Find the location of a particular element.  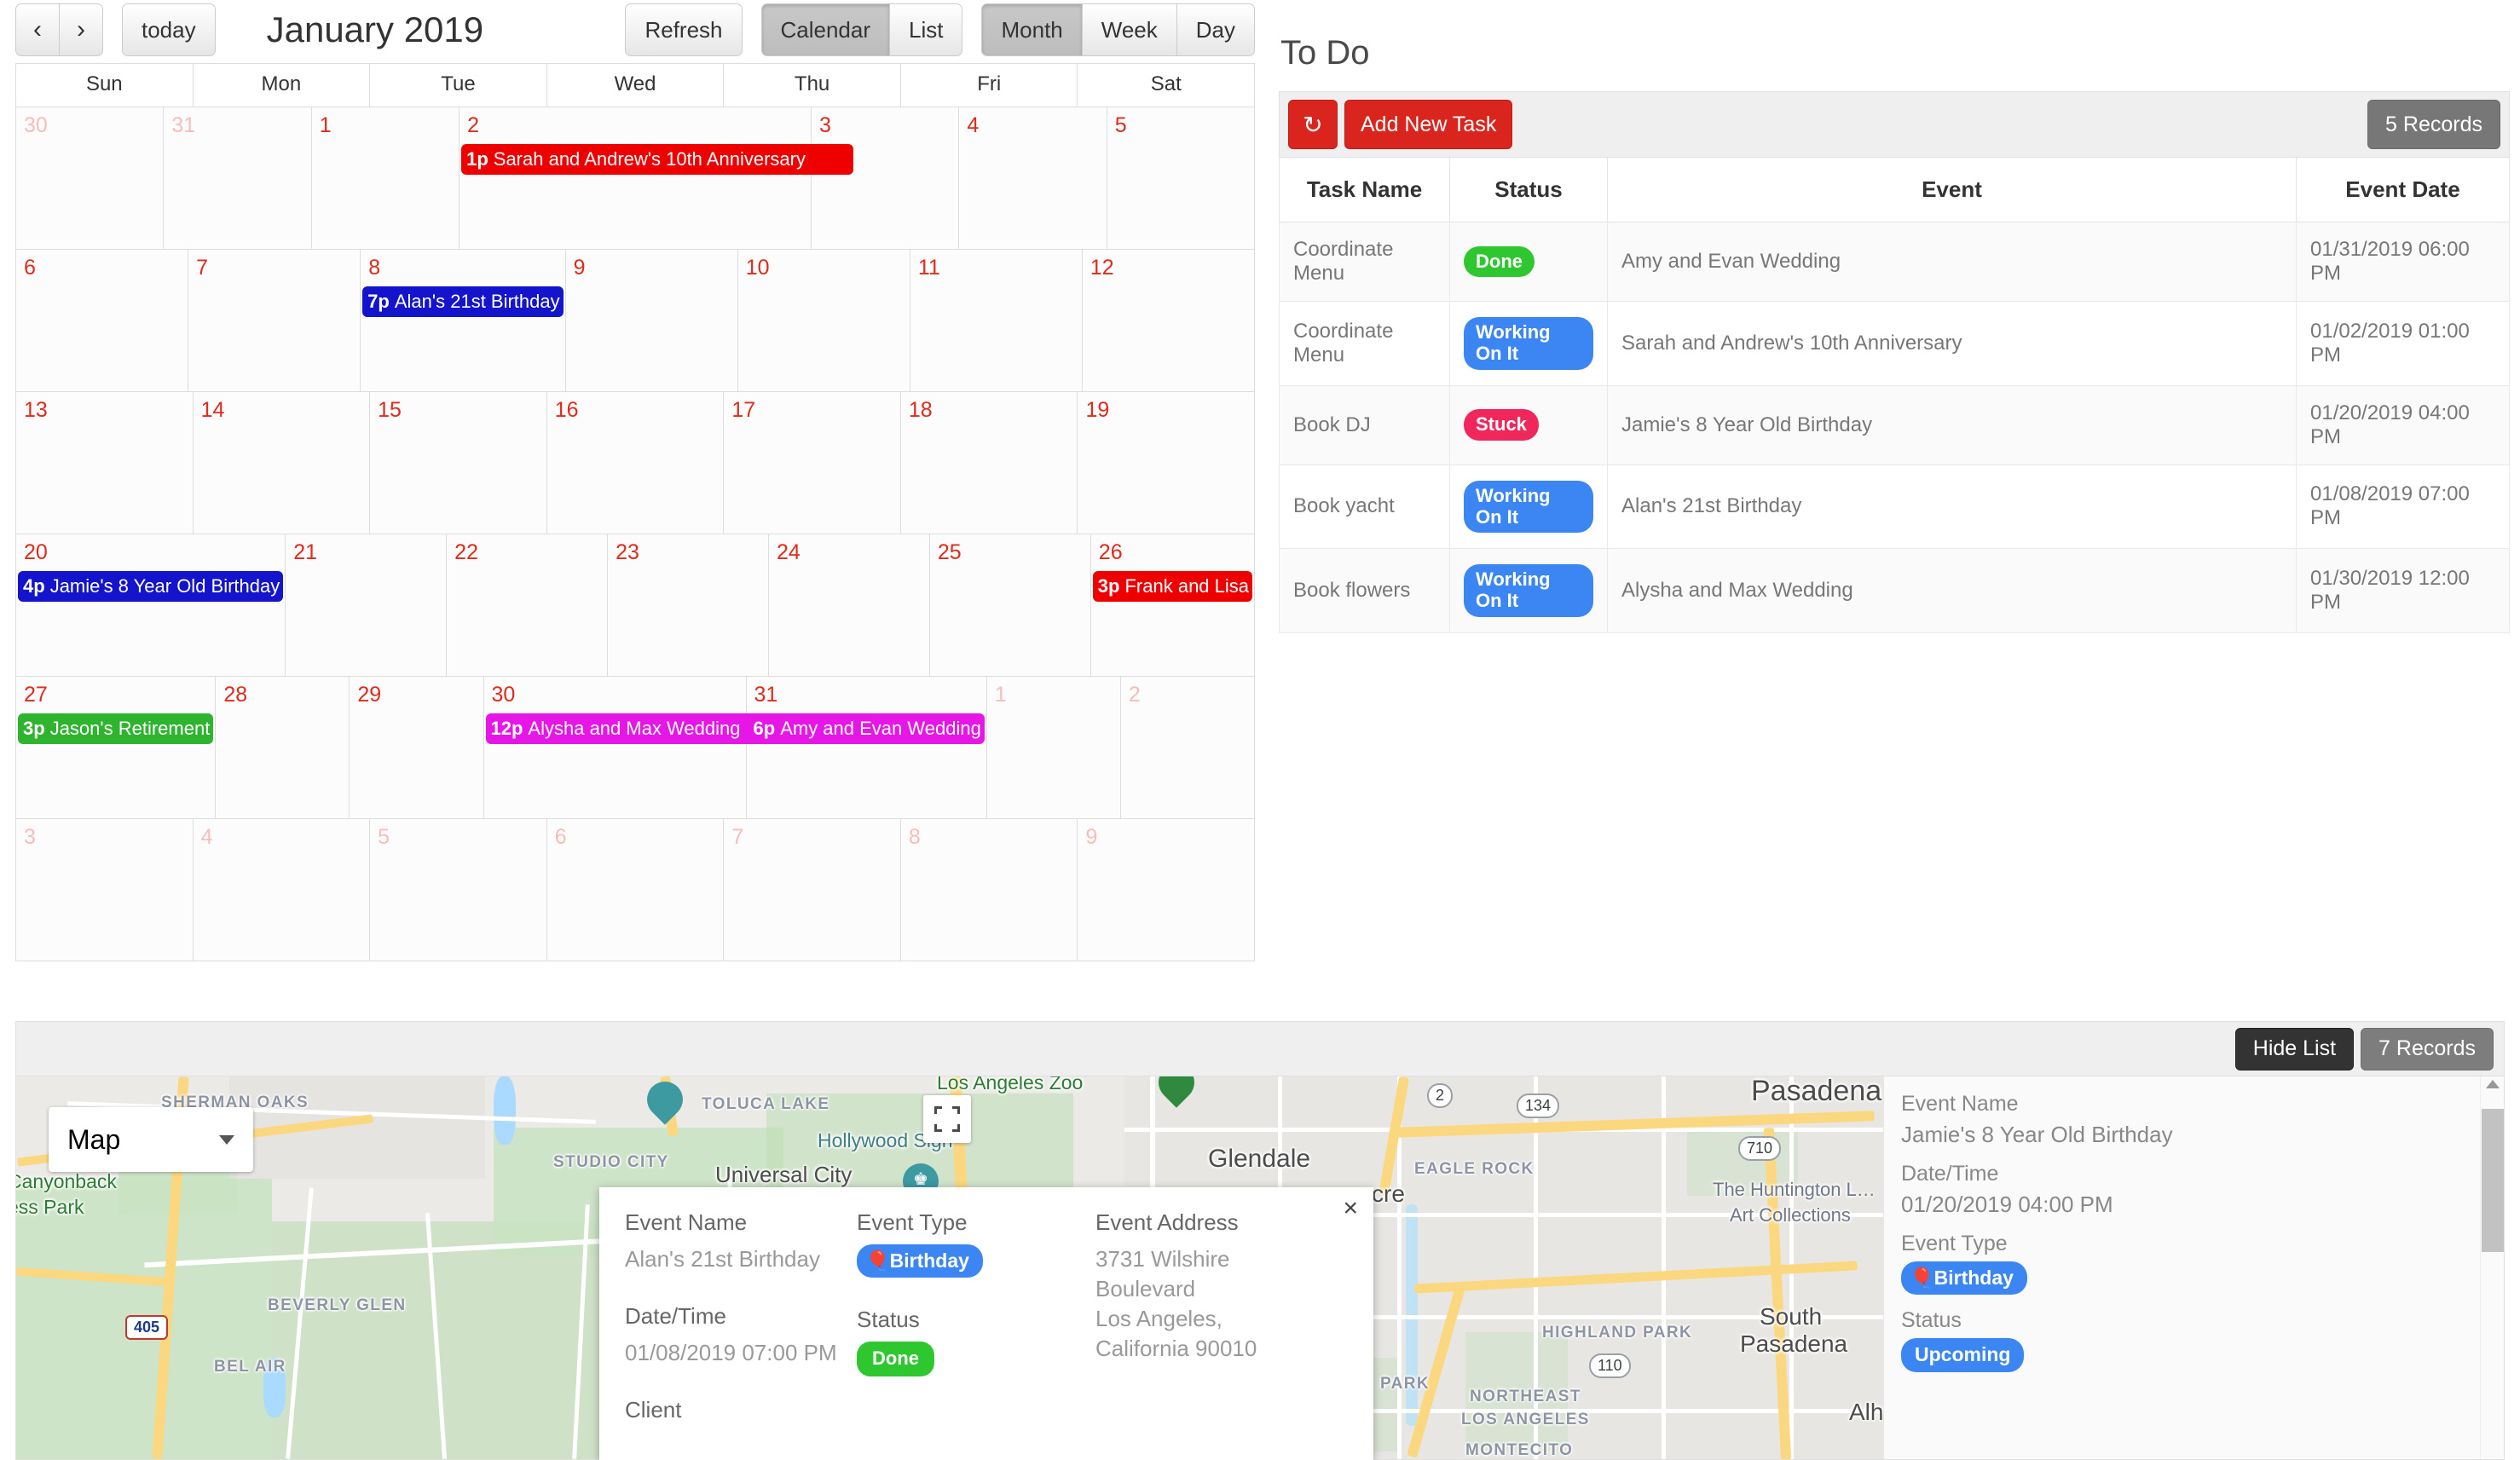

weekday-header-mon: Mon is located at coordinates (281, 85).